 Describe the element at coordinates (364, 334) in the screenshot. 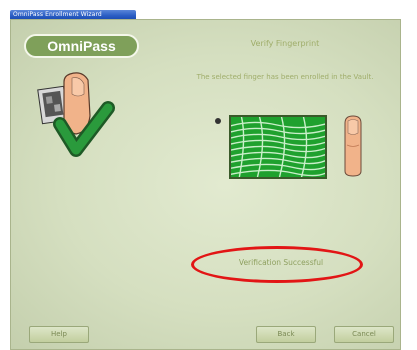

I see `cancel-button: Cancel` at that location.